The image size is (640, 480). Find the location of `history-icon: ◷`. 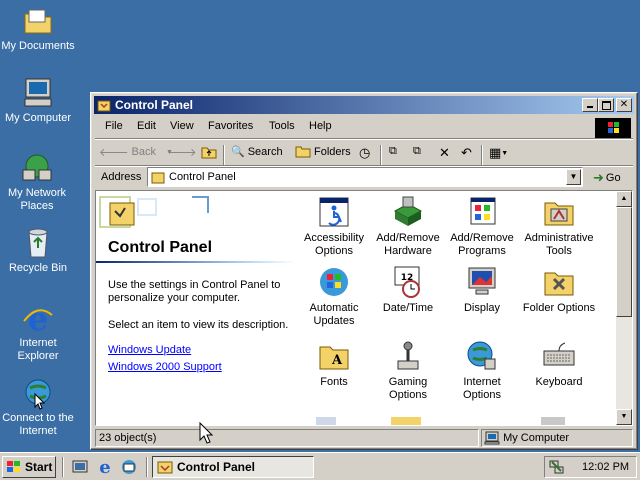

history-icon: ◷ is located at coordinates (365, 152).